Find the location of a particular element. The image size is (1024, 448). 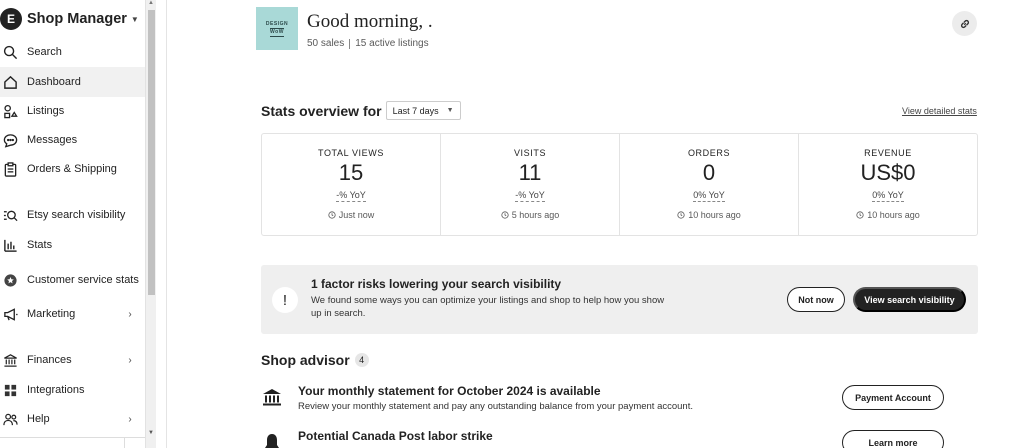

scroll-up-arrow-icon: ▲ is located at coordinates (151, 3).